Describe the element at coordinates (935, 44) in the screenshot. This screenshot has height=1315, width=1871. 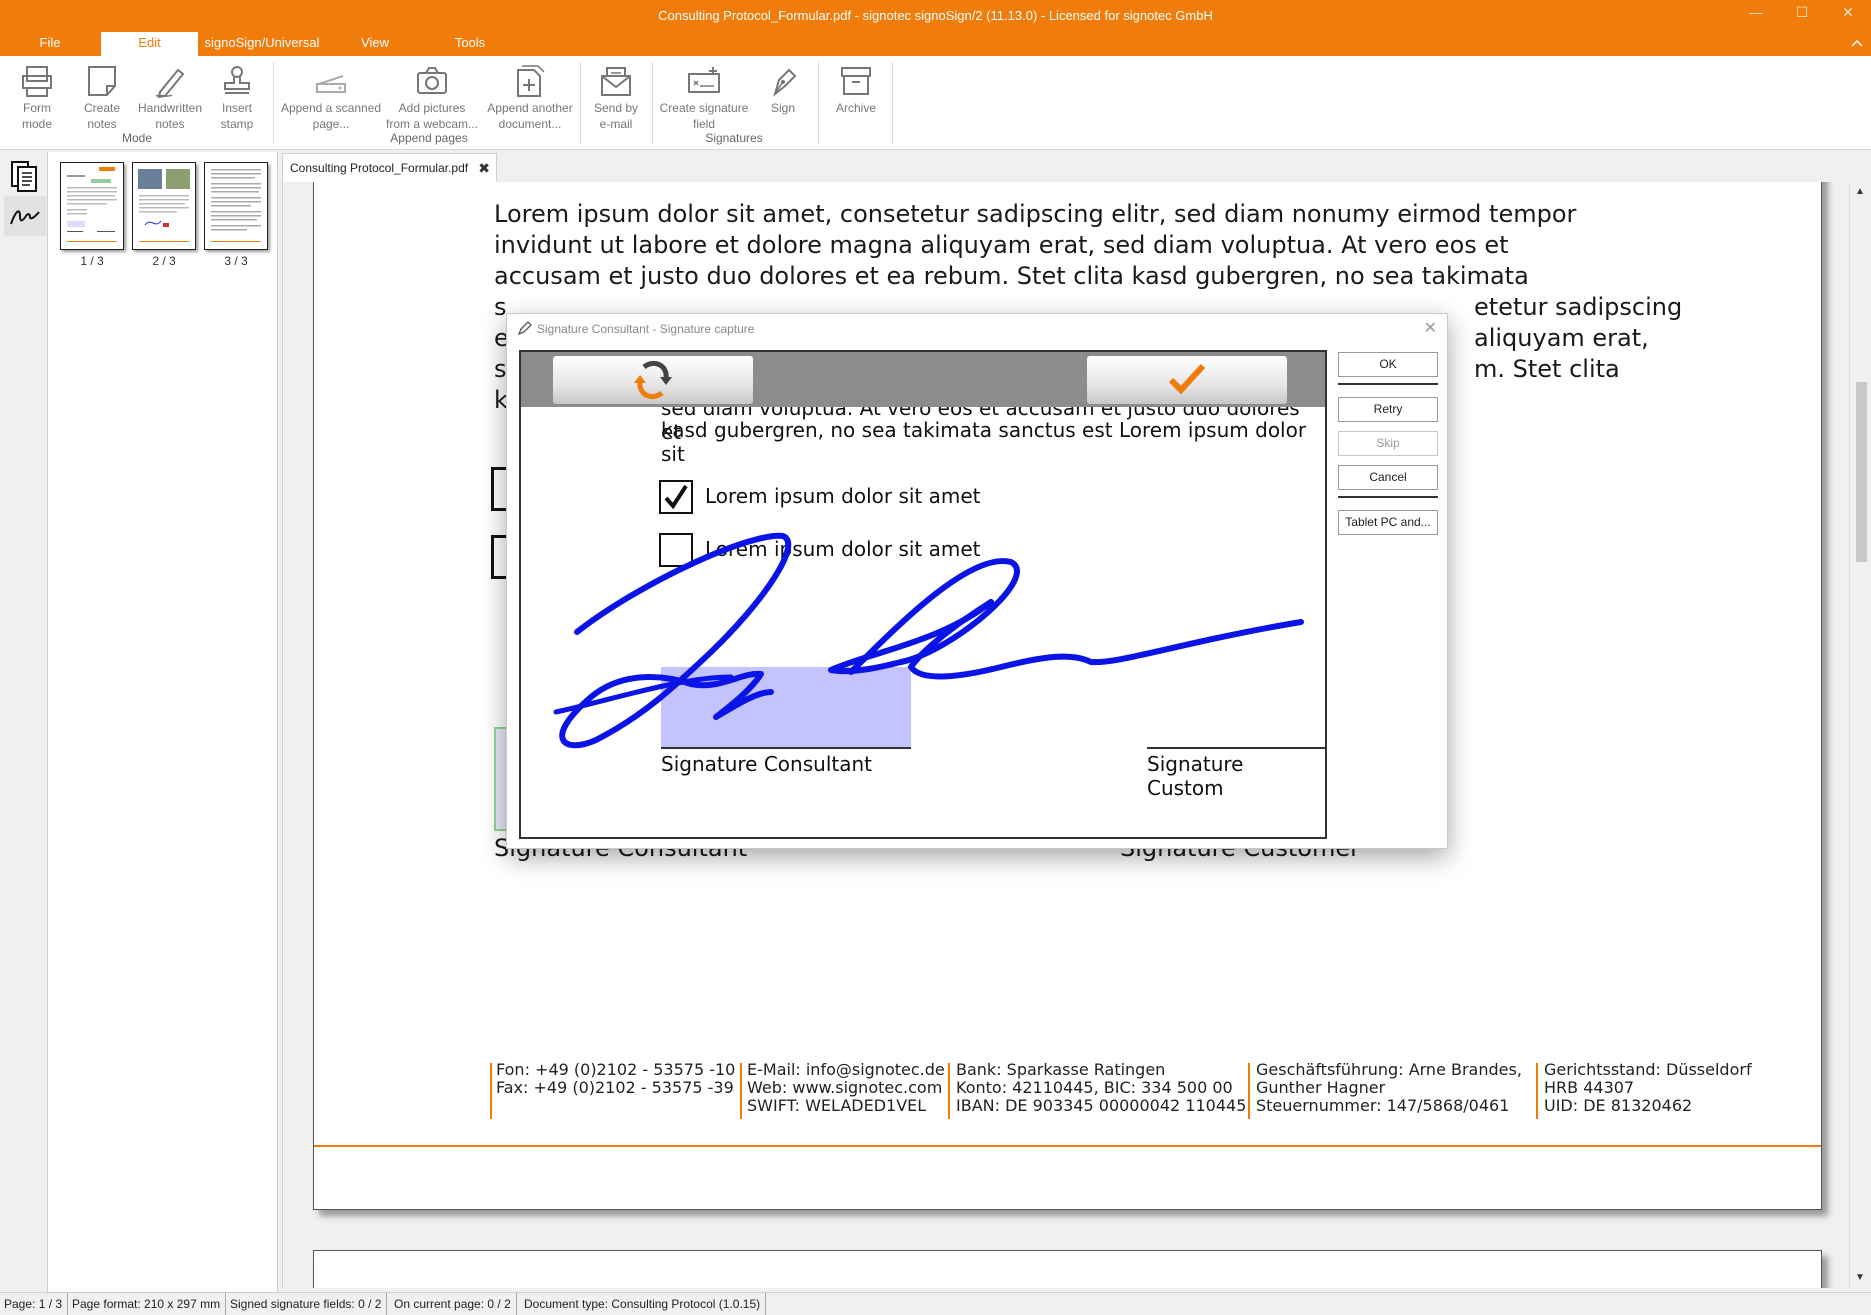
I see `menu-bar: File Edit signoSign/Universal View Tools` at that location.